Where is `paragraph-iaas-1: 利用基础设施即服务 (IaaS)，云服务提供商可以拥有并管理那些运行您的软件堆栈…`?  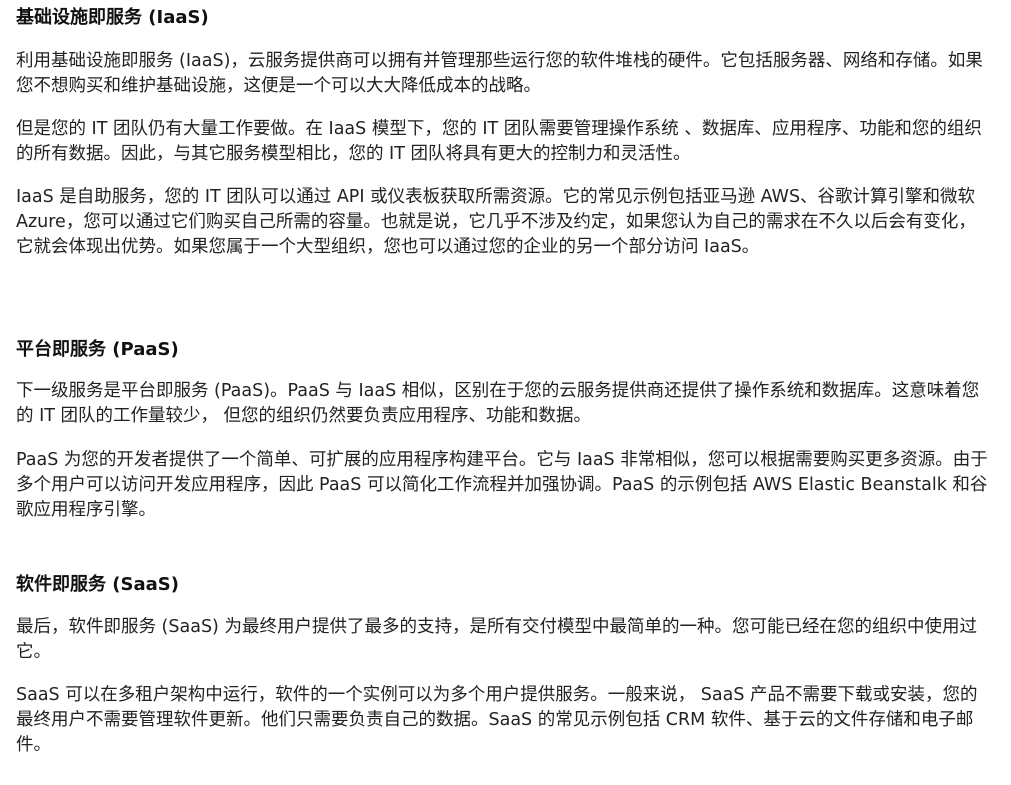 paragraph-iaas-1: 利用基础设施即服务 (IaaS)，云服务提供商可以拥有并管理那些运行您的软件堆栈… is located at coordinates (499, 73).